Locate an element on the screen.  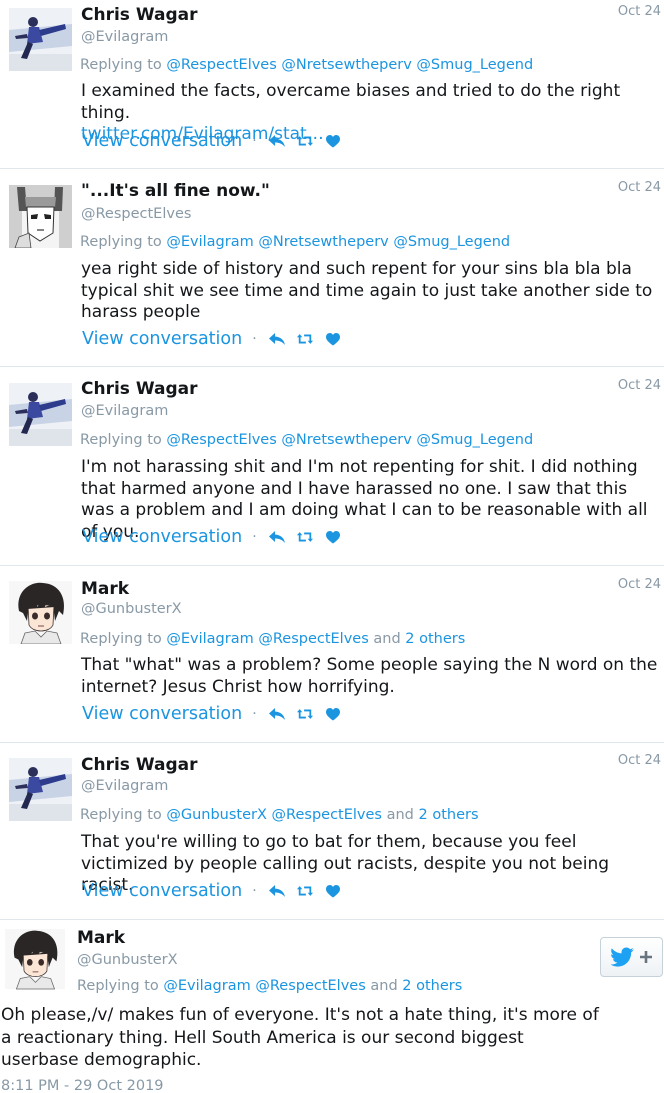
avatar-manga-girl-image is located at coordinates (40, 216).